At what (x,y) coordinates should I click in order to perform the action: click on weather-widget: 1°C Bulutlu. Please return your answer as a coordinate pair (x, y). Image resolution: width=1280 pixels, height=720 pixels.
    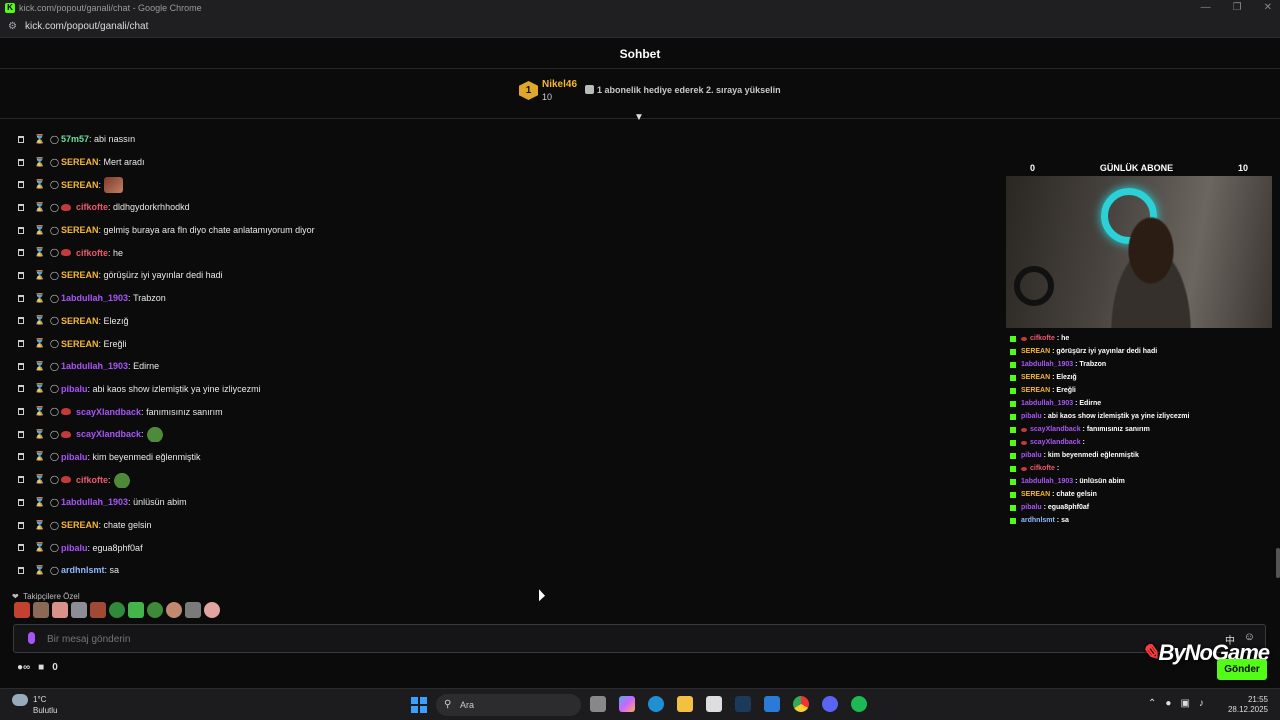
    Looking at the image, I should click on (34, 705).